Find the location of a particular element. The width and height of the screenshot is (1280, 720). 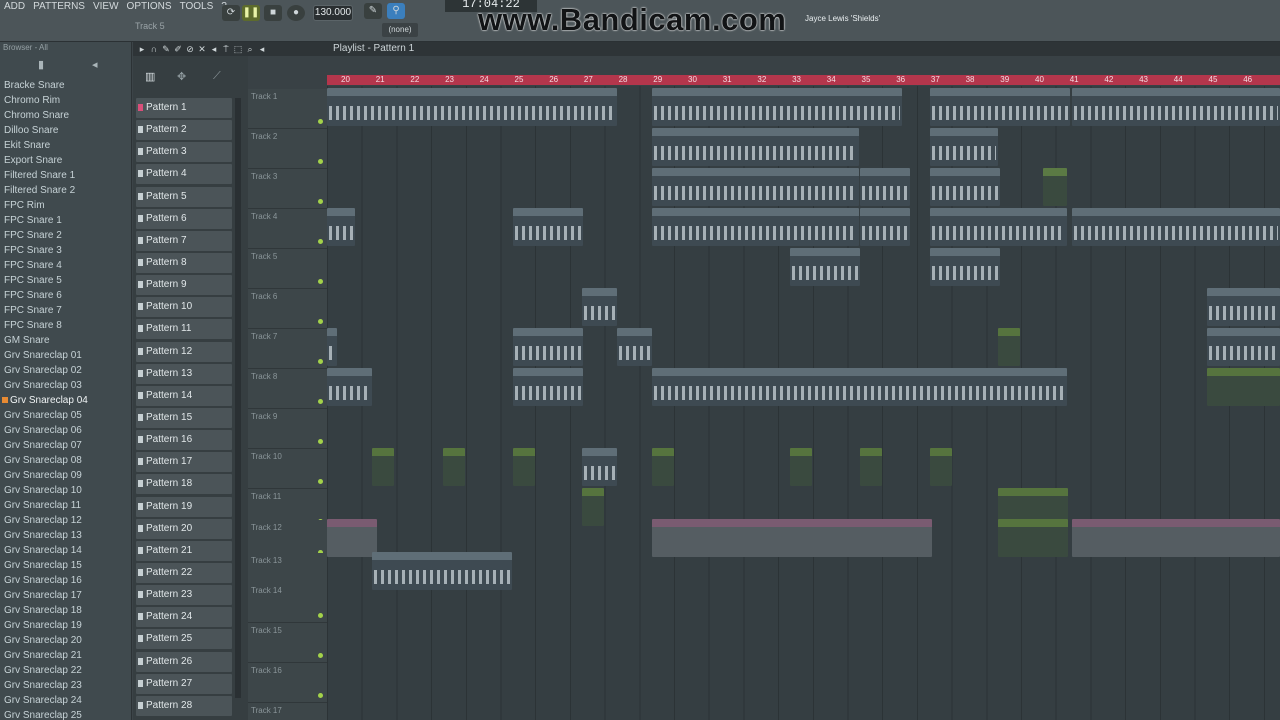

pencil-tool-icon: ✎ is located at coordinates (166, 49).